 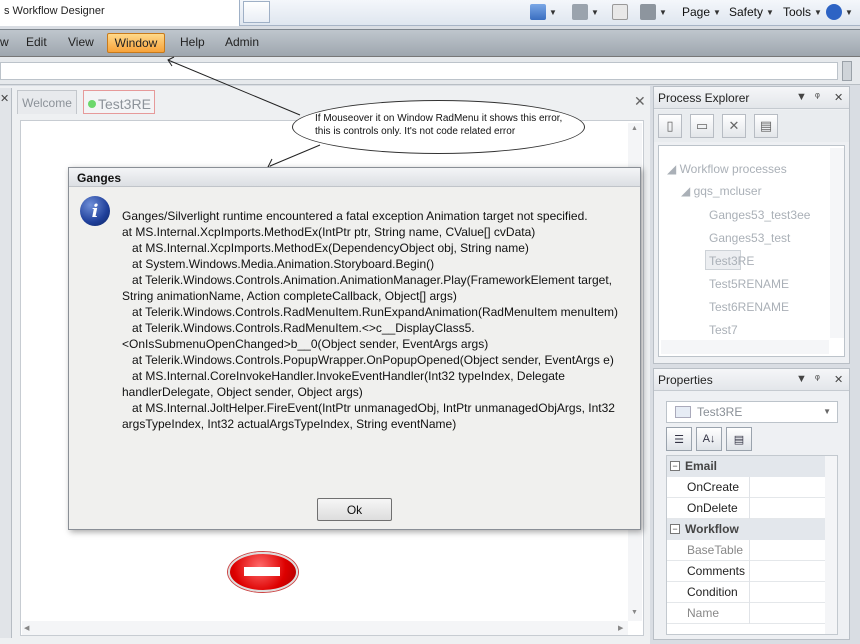 I want to click on menu-item-view: View, so click(x=81, y=42).